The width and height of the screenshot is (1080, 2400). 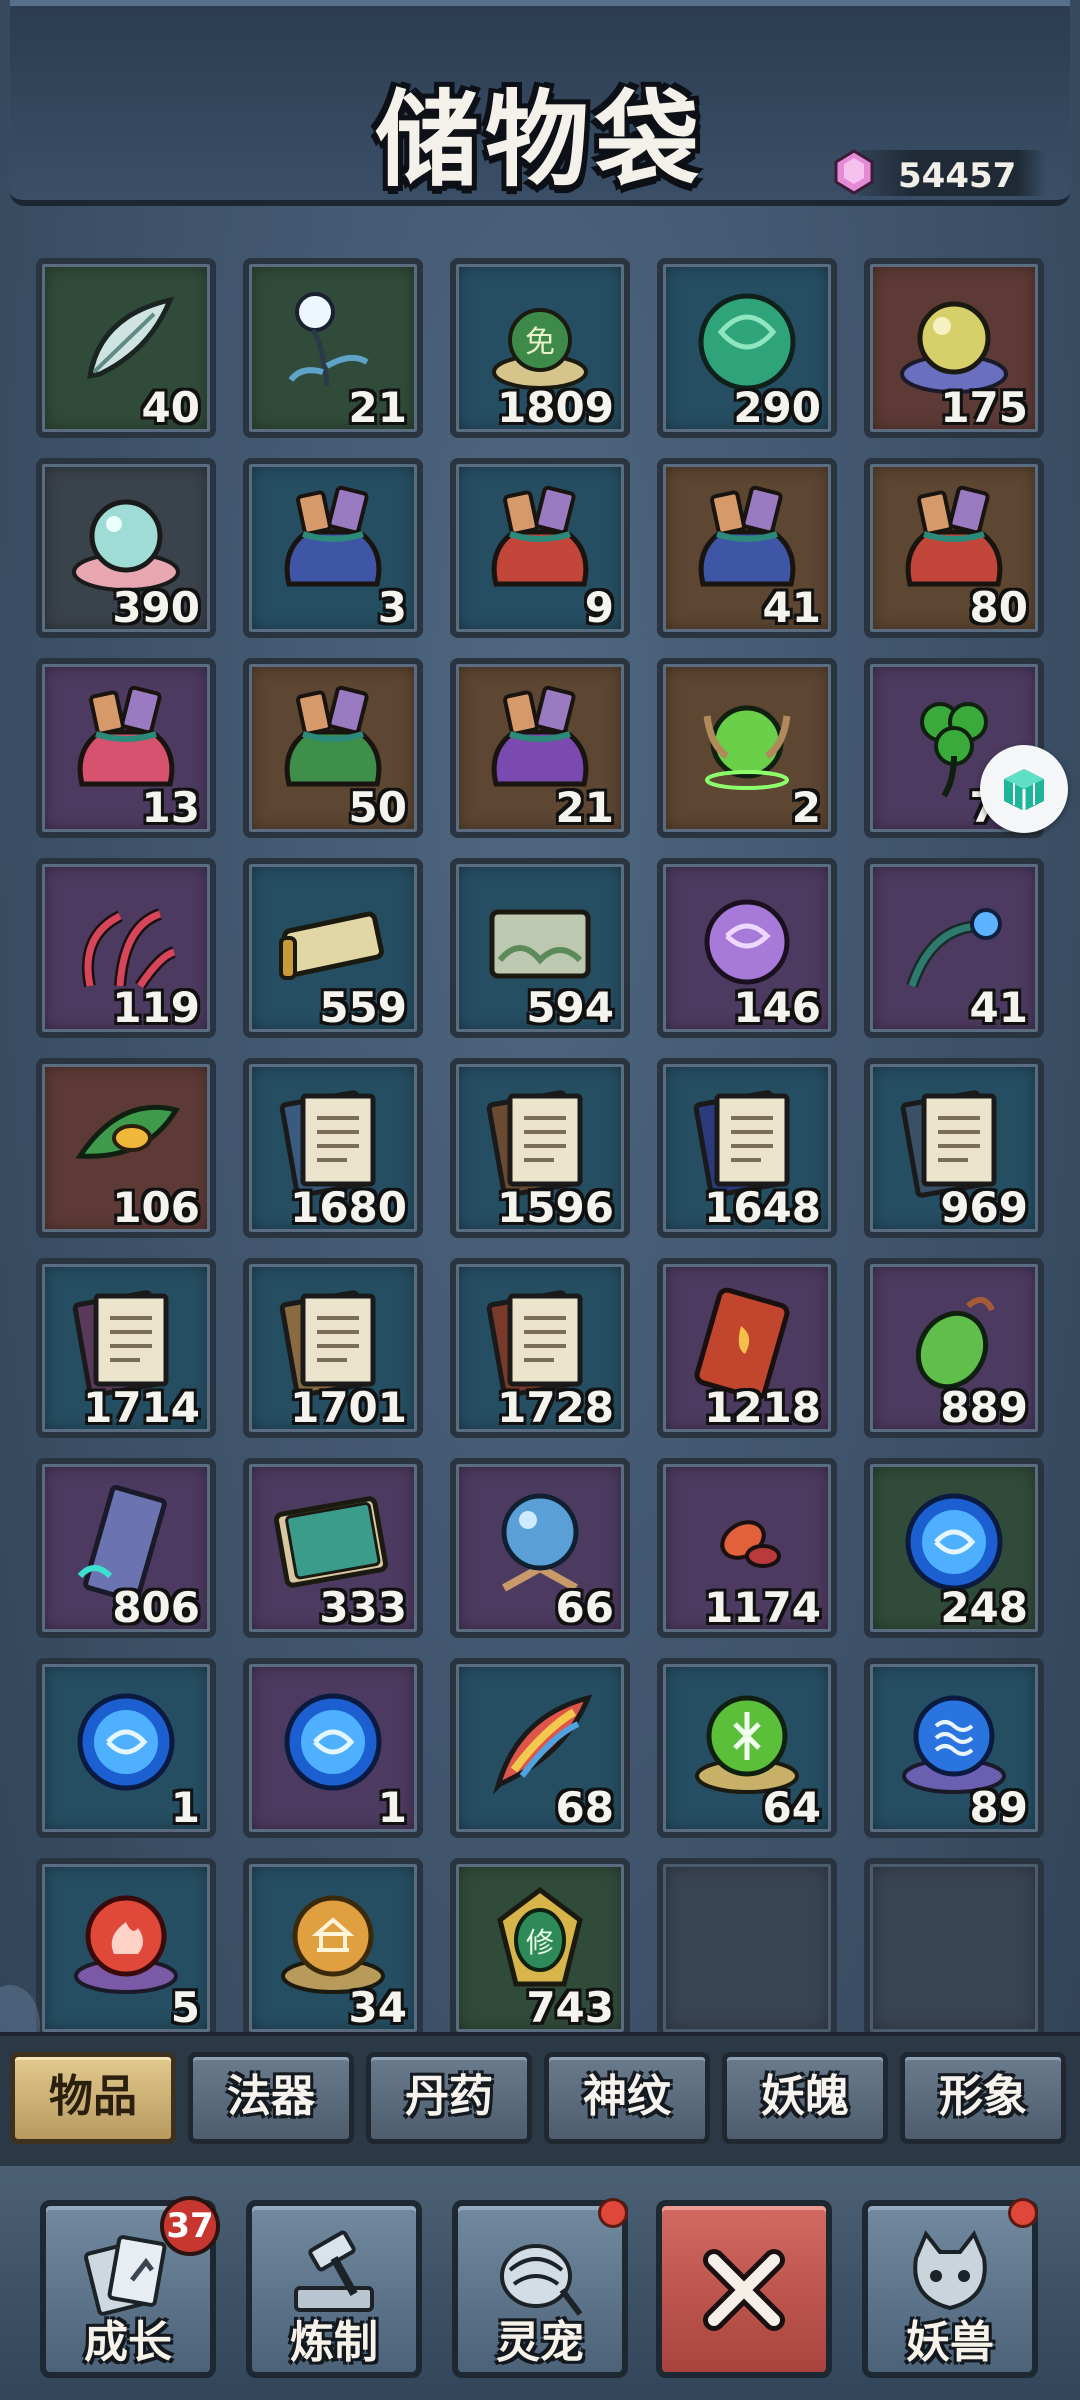 I want to click on item-count: 248, so click(x=984, y=1607).